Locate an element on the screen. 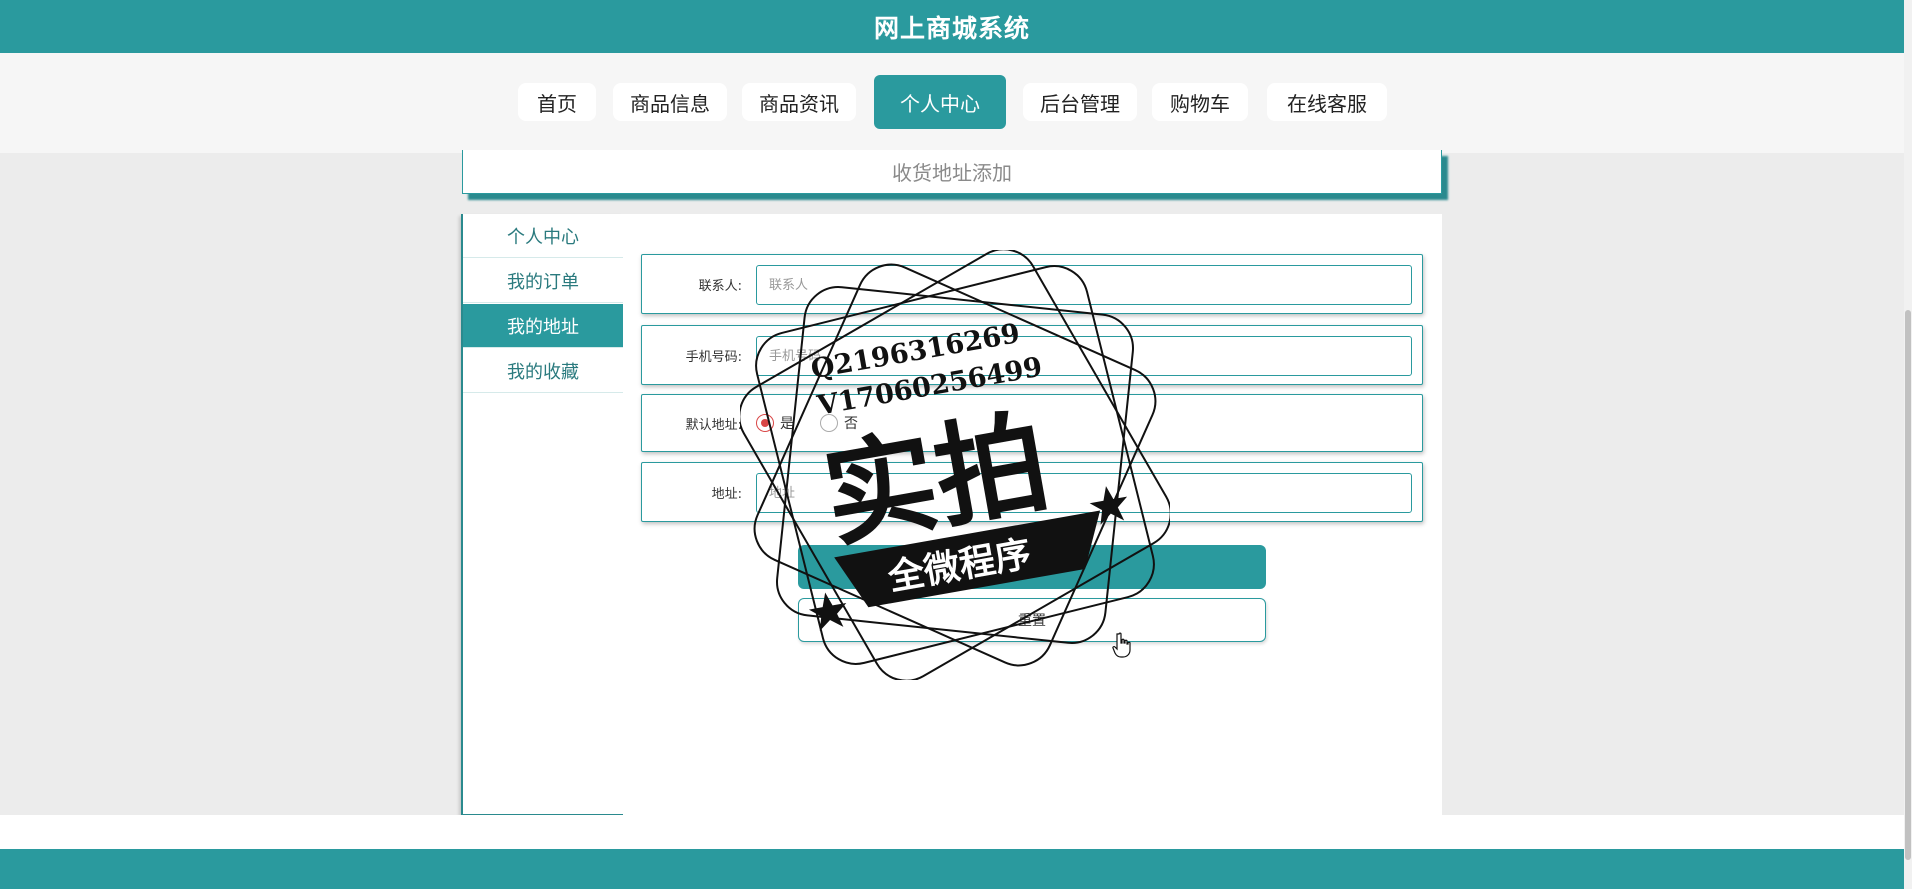  default-no-radio is located at coordinates (829, 423).